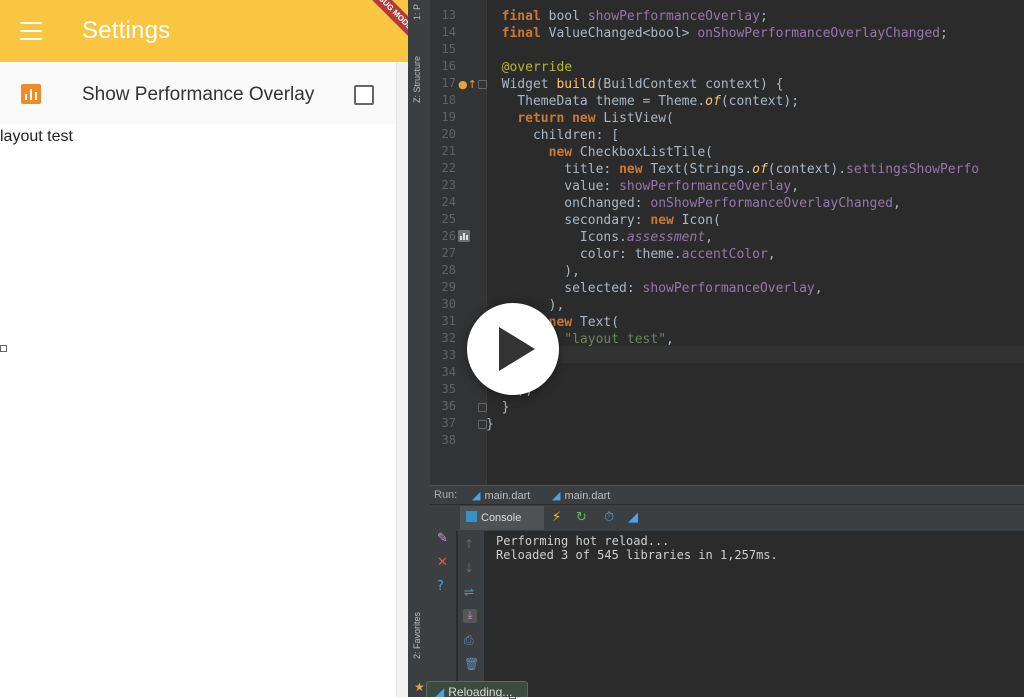  I want to click on line-number: 30, so click(448, 304).